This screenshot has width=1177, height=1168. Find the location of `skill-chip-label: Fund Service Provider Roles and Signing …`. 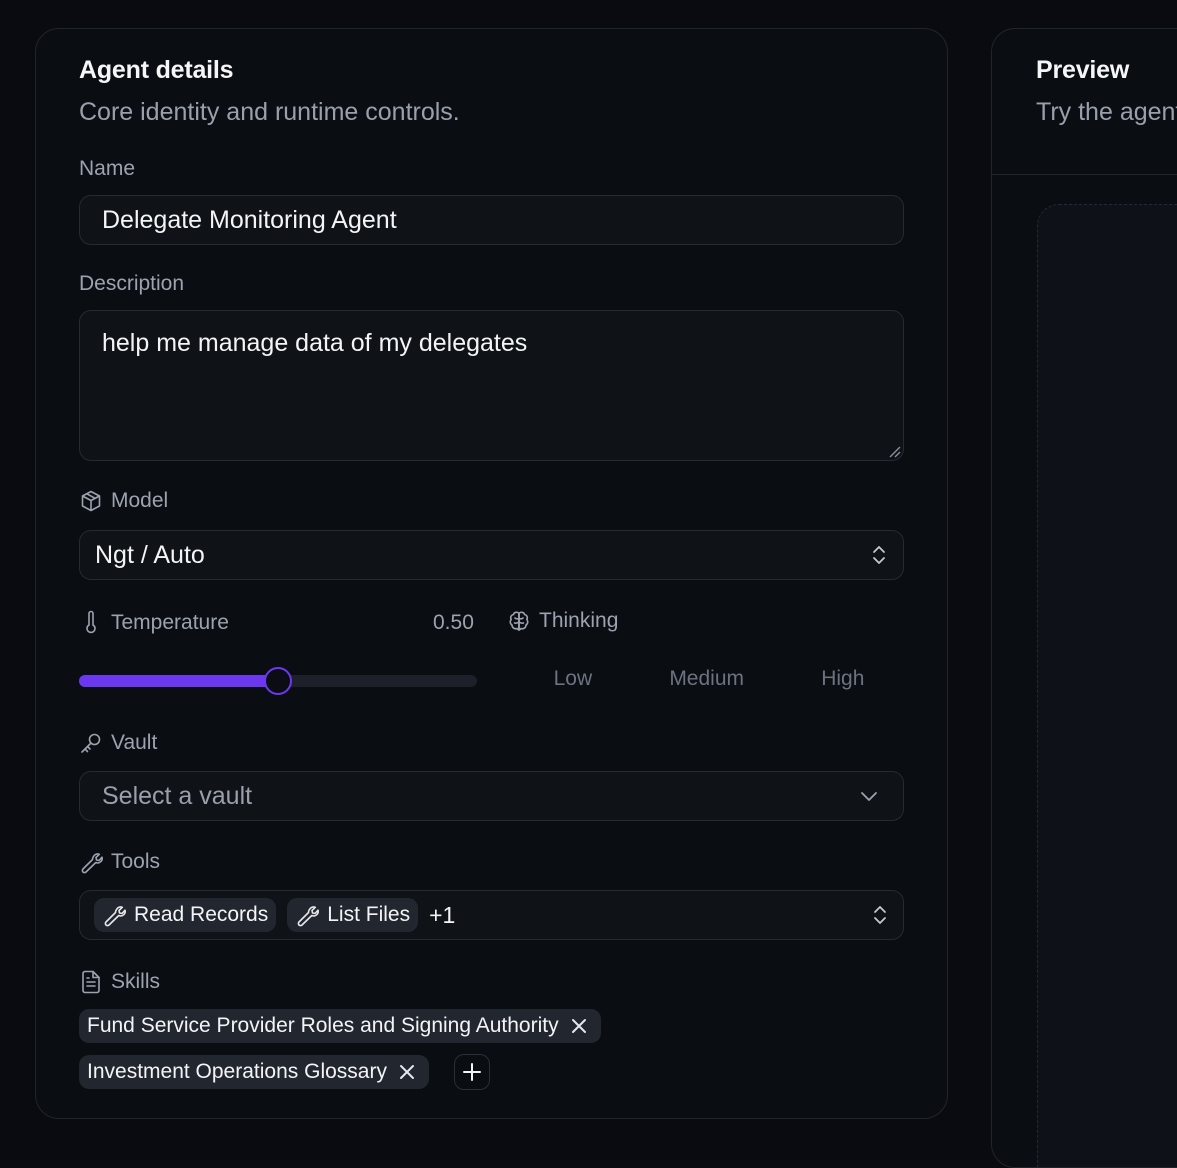

skill-chip-label: Fund Service Provider Roles and Signing … is located at coordinates (323, 1025).